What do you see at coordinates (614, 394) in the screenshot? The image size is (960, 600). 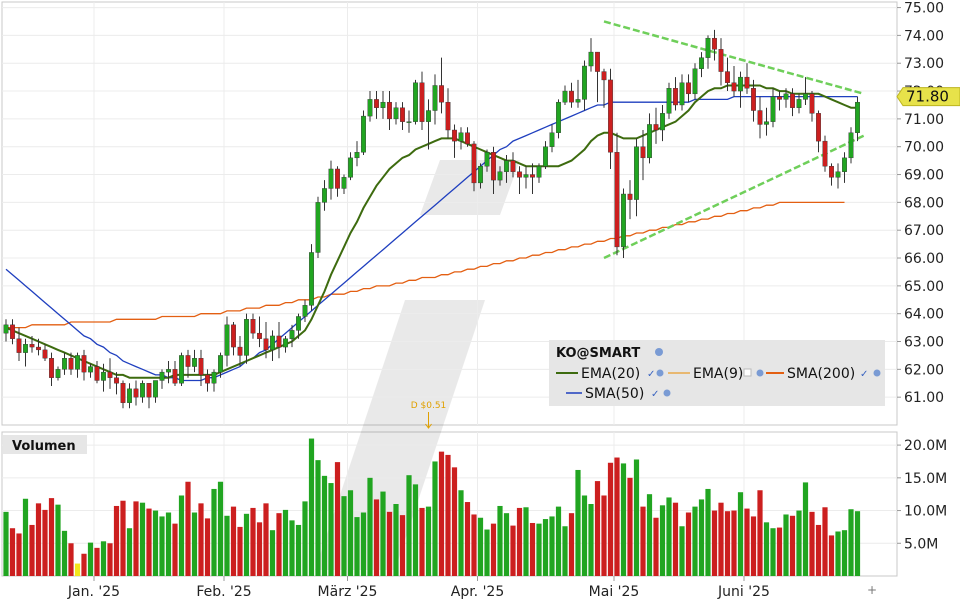 I see `legend-sma50-label: SMA(50)` at bounding box center [614, 394].